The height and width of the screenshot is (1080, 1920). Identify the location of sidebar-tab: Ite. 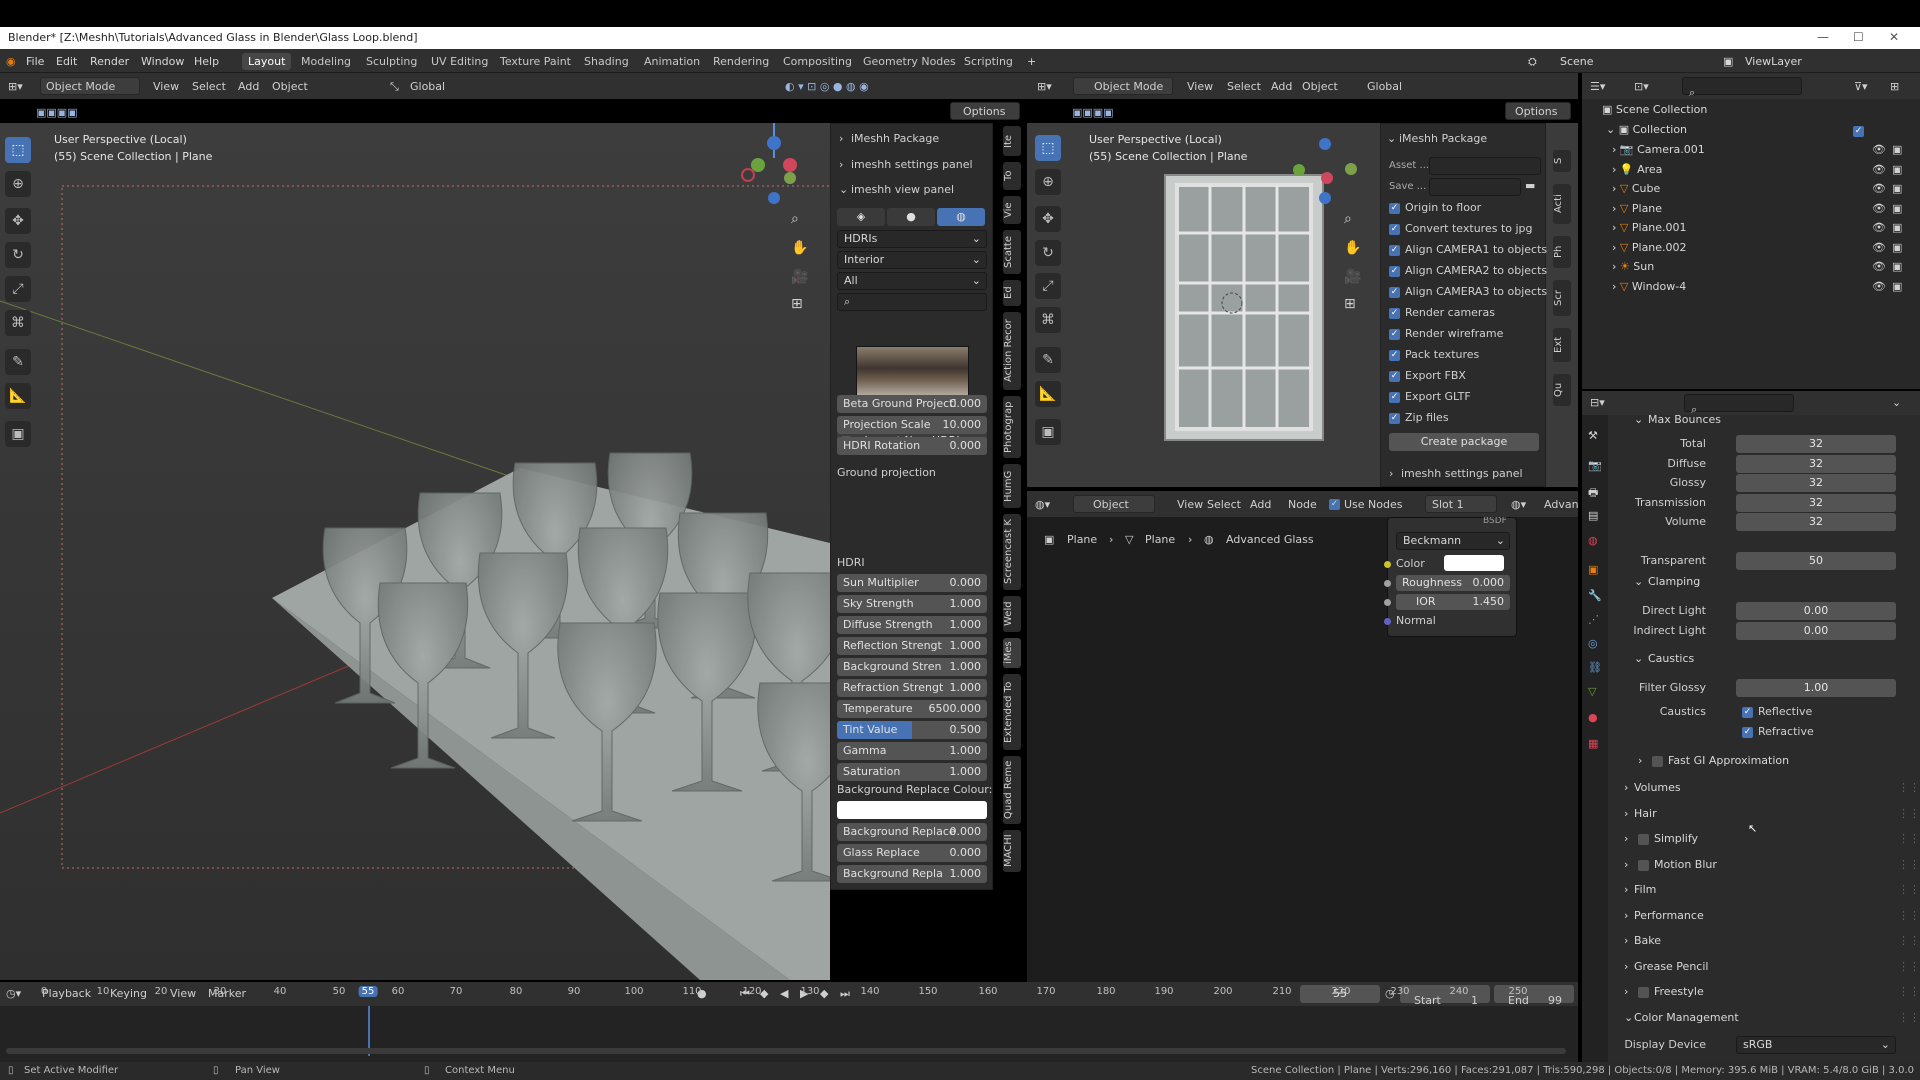
(1012, 141).